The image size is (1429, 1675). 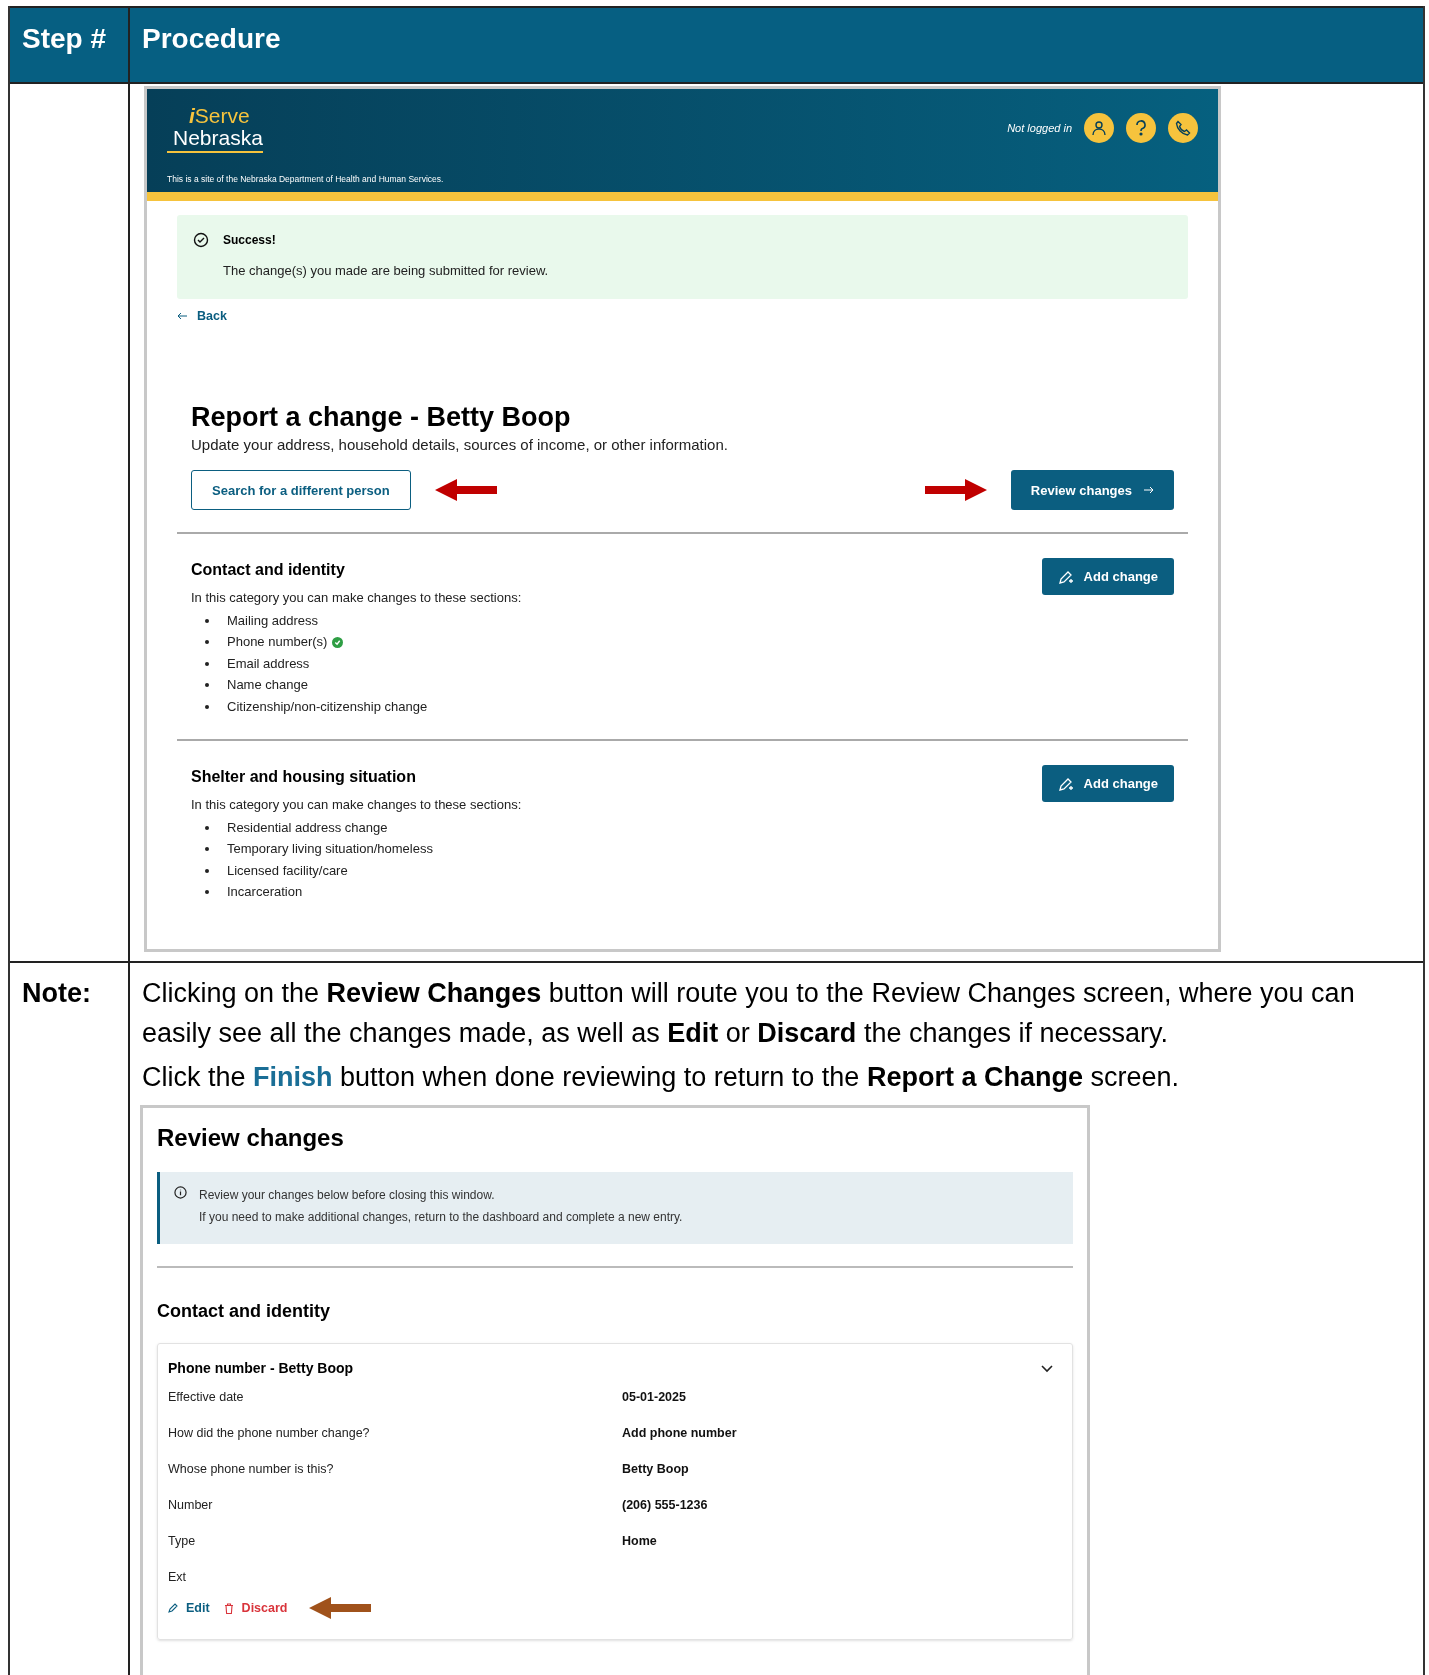 I want to click on section-item: Name change, so click(x=267, y=685).